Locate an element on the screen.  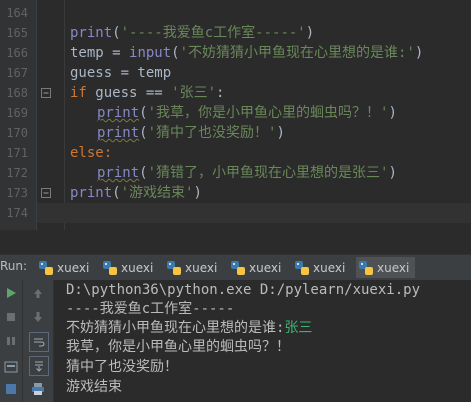
console-line: ----我爱鱼c工作室----- is located at coordinates (150, 309).